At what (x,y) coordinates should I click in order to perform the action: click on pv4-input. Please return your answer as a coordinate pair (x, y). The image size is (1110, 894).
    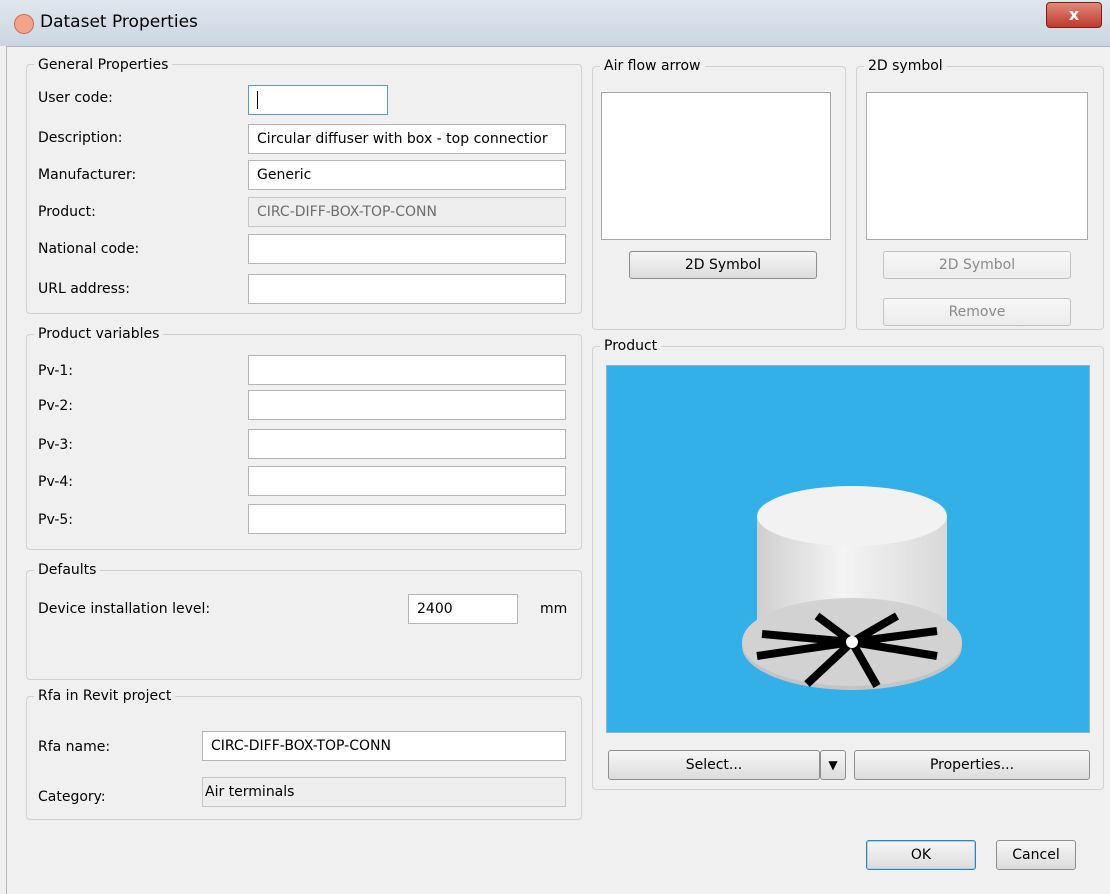
    Looking at the image, I should click on (407, 481).